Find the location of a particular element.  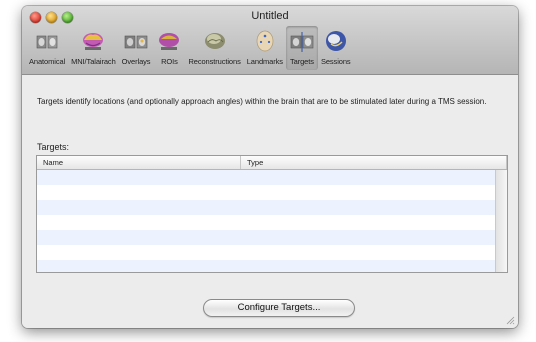

sessions-globe-icon is located at coordinates (335, 41).